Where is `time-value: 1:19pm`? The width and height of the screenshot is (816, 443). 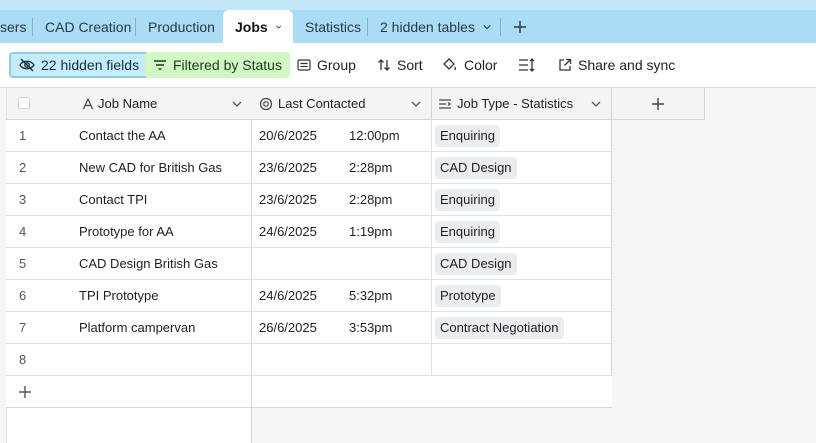 time-value: 1:19pm is located at coordinates (371, 231).